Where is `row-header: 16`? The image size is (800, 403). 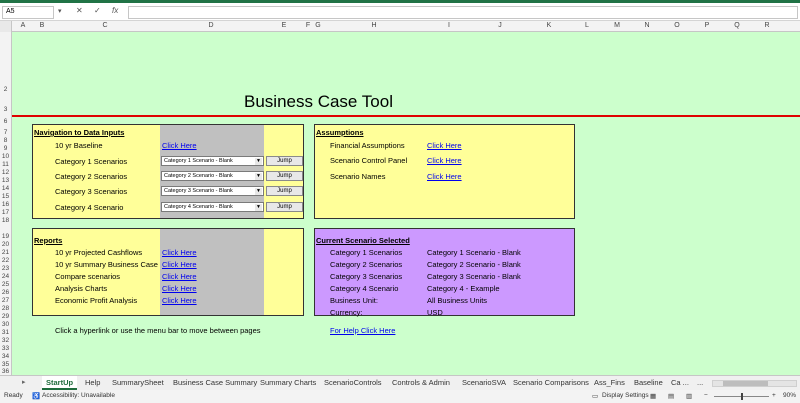
row-header: 16 is located at coordinates (5, 204).